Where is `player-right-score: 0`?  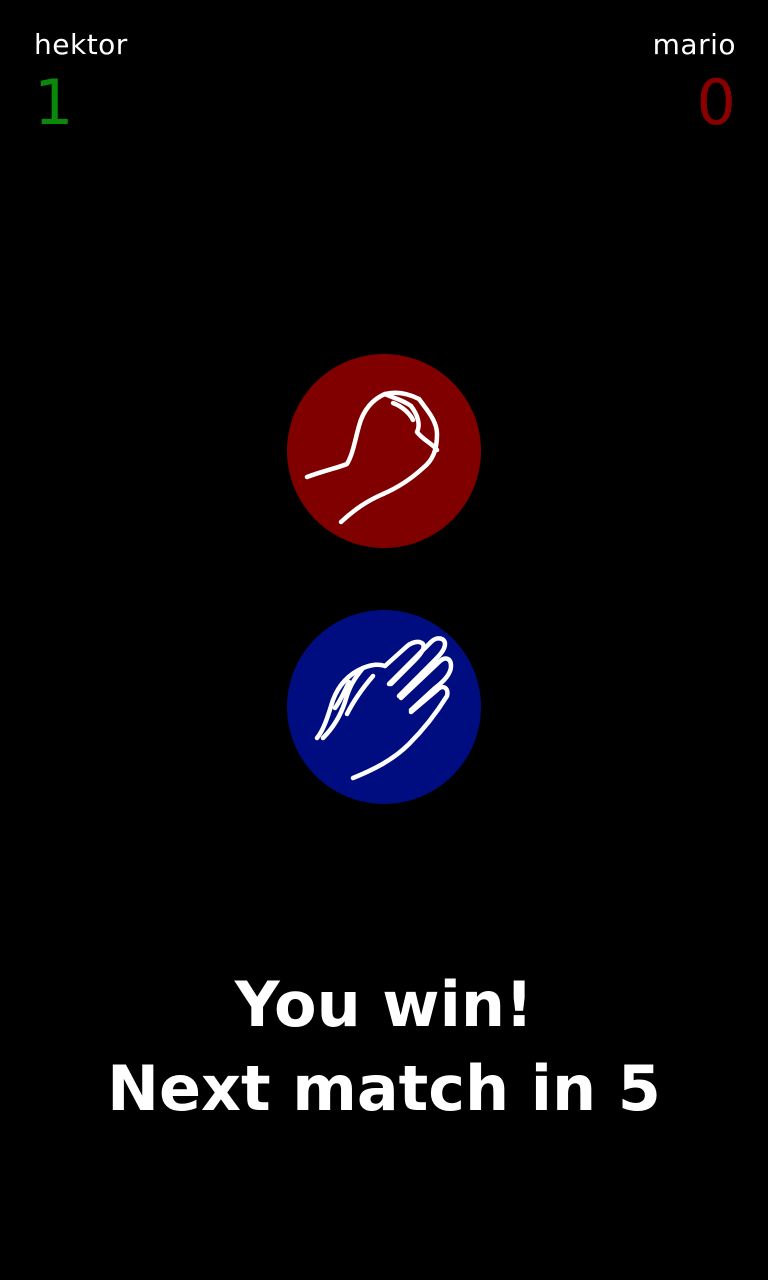 player-right-score: 0 is located at coordinates (716, 102).